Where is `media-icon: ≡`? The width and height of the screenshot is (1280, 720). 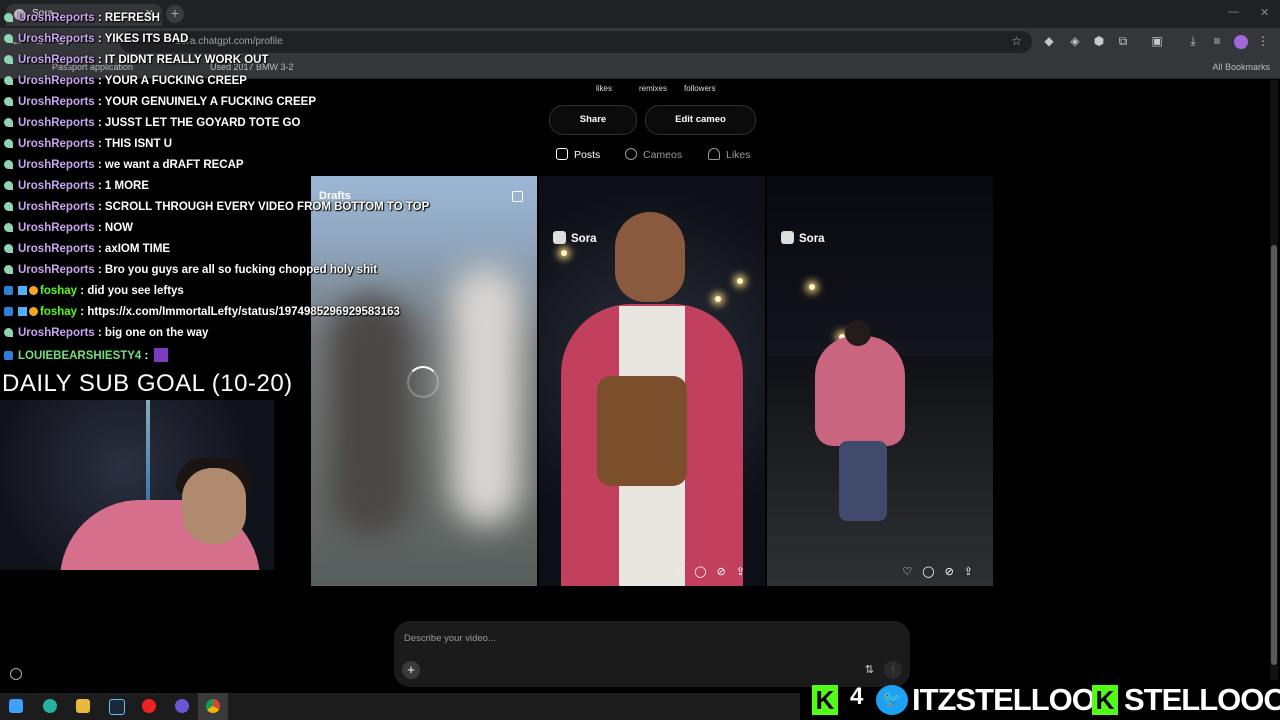 media-icon: ≡ is located at coordinates (1217, 41).